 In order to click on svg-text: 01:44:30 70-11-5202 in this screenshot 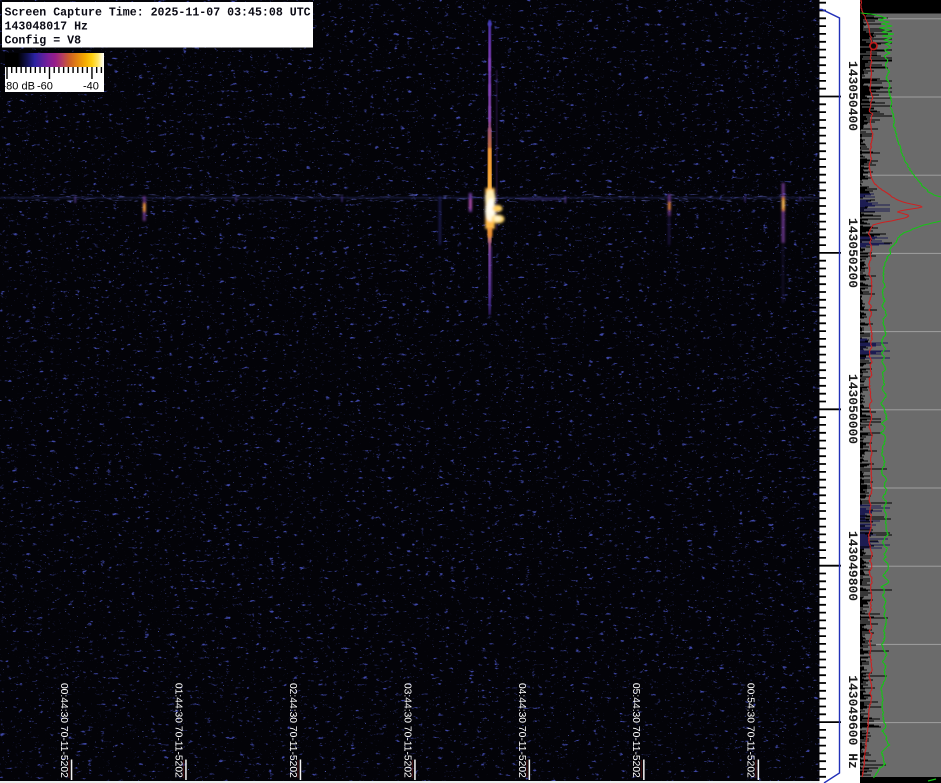, I will do `click(177, 730)`.